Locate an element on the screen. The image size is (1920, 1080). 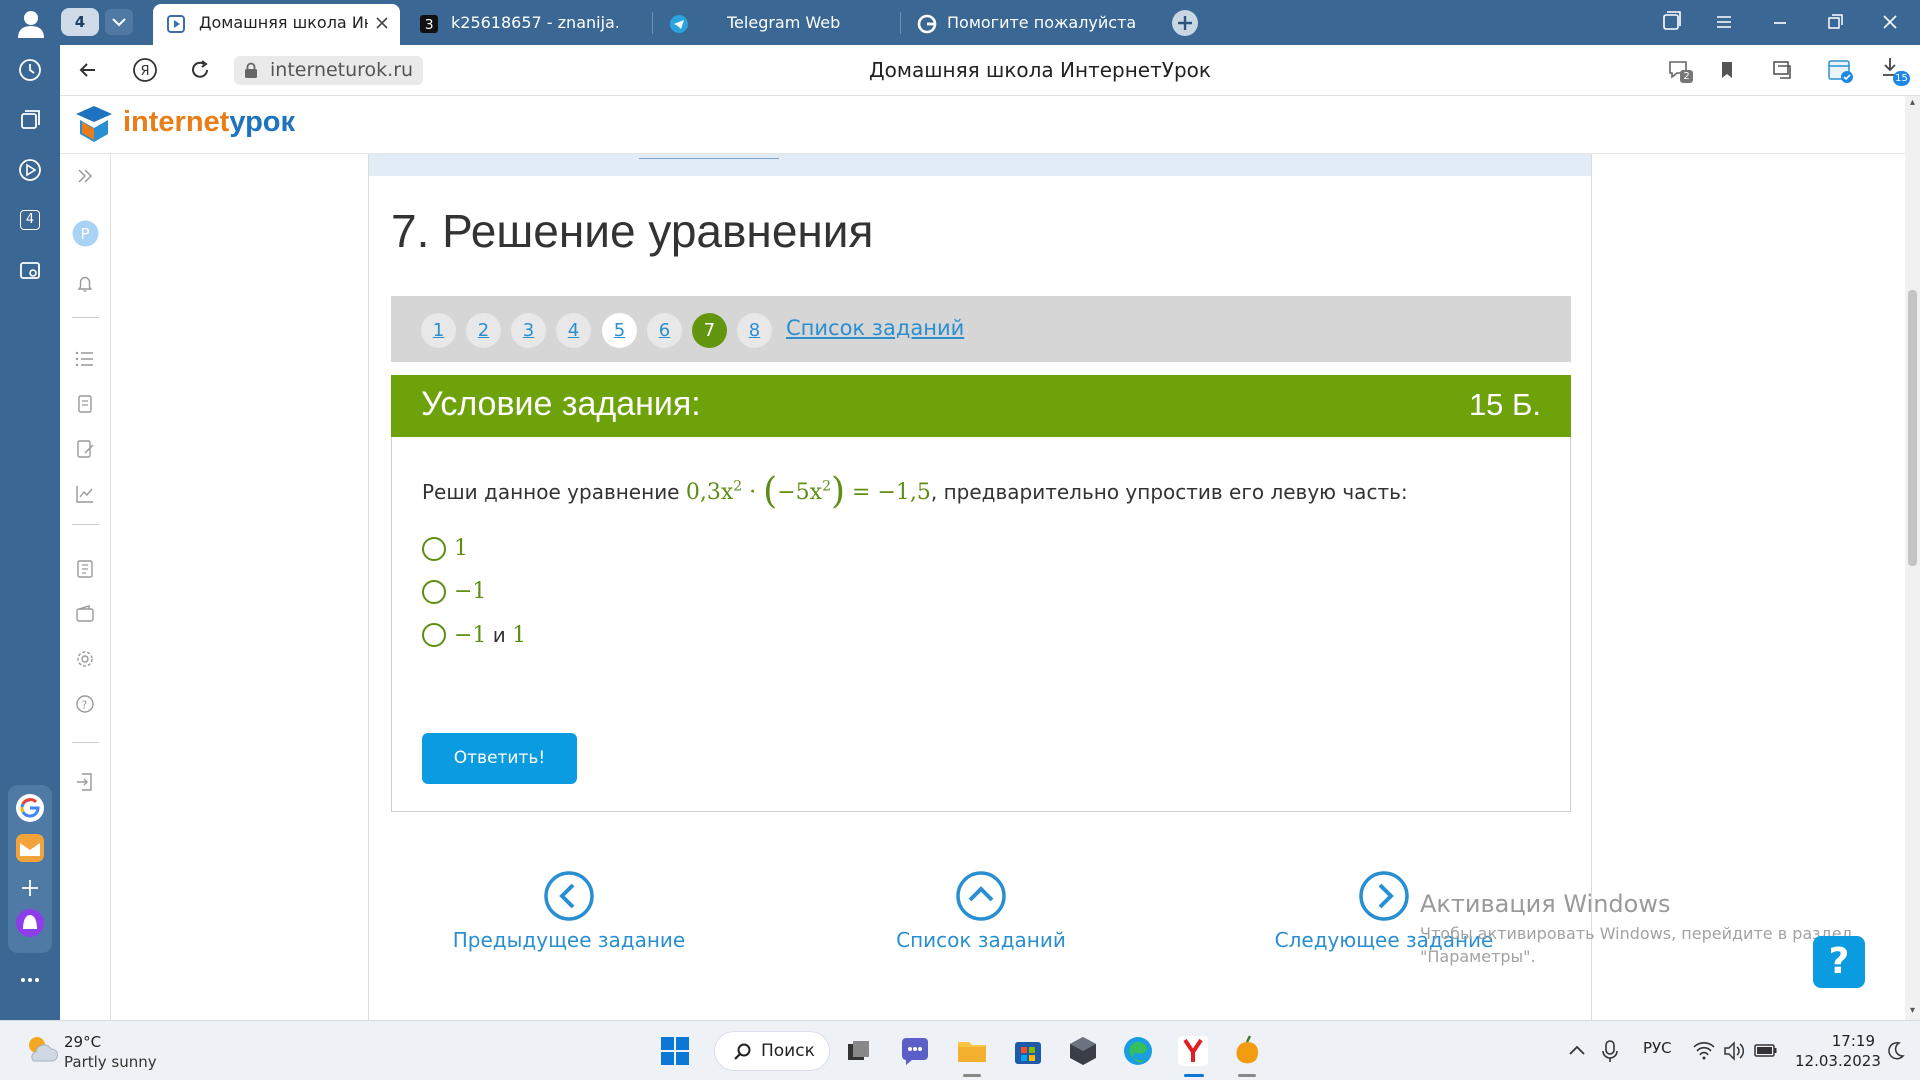
page-scrollbar: ▴ ▾ is located at coordinates (1912, 558).